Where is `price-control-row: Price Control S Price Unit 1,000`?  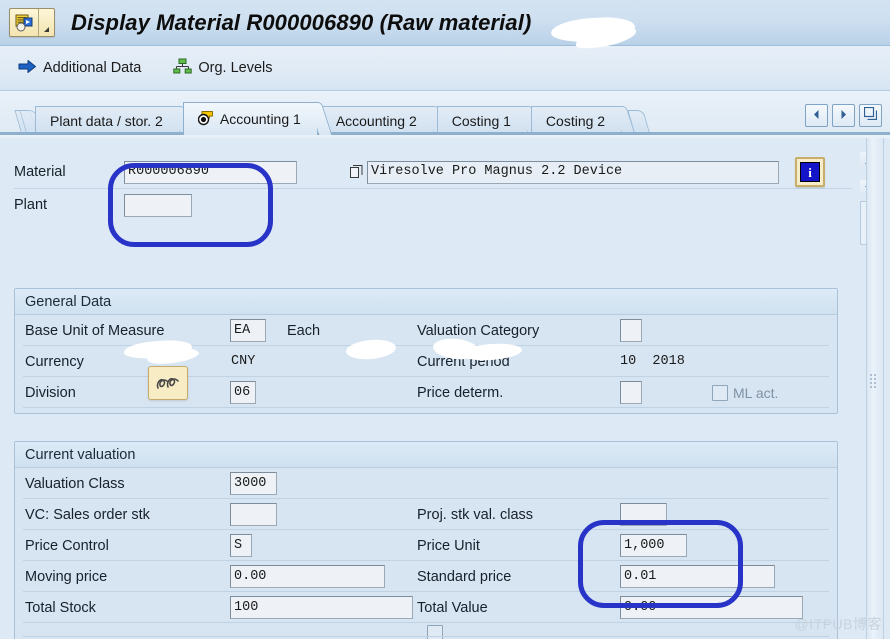 price-control-row: Price Control S Price Unit 1,000 is located at coordinates (426, 545).